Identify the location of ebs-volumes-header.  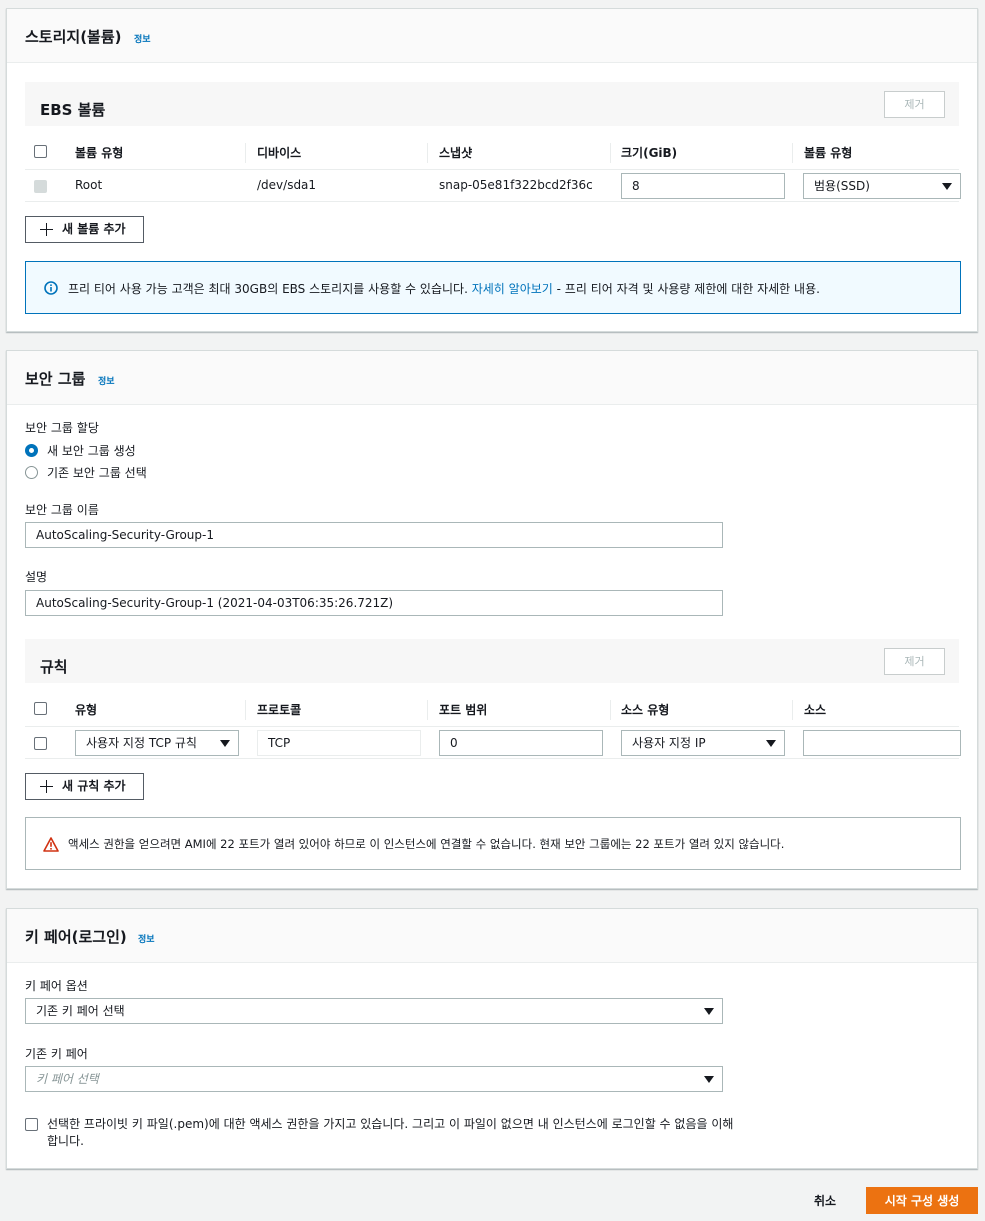
(492, 104).